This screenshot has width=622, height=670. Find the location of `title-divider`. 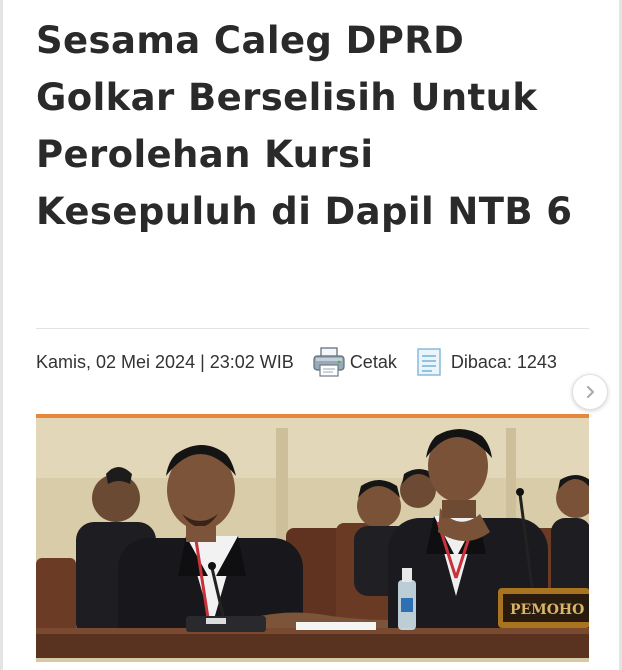

title-divider is located at coordinates (312, 328).